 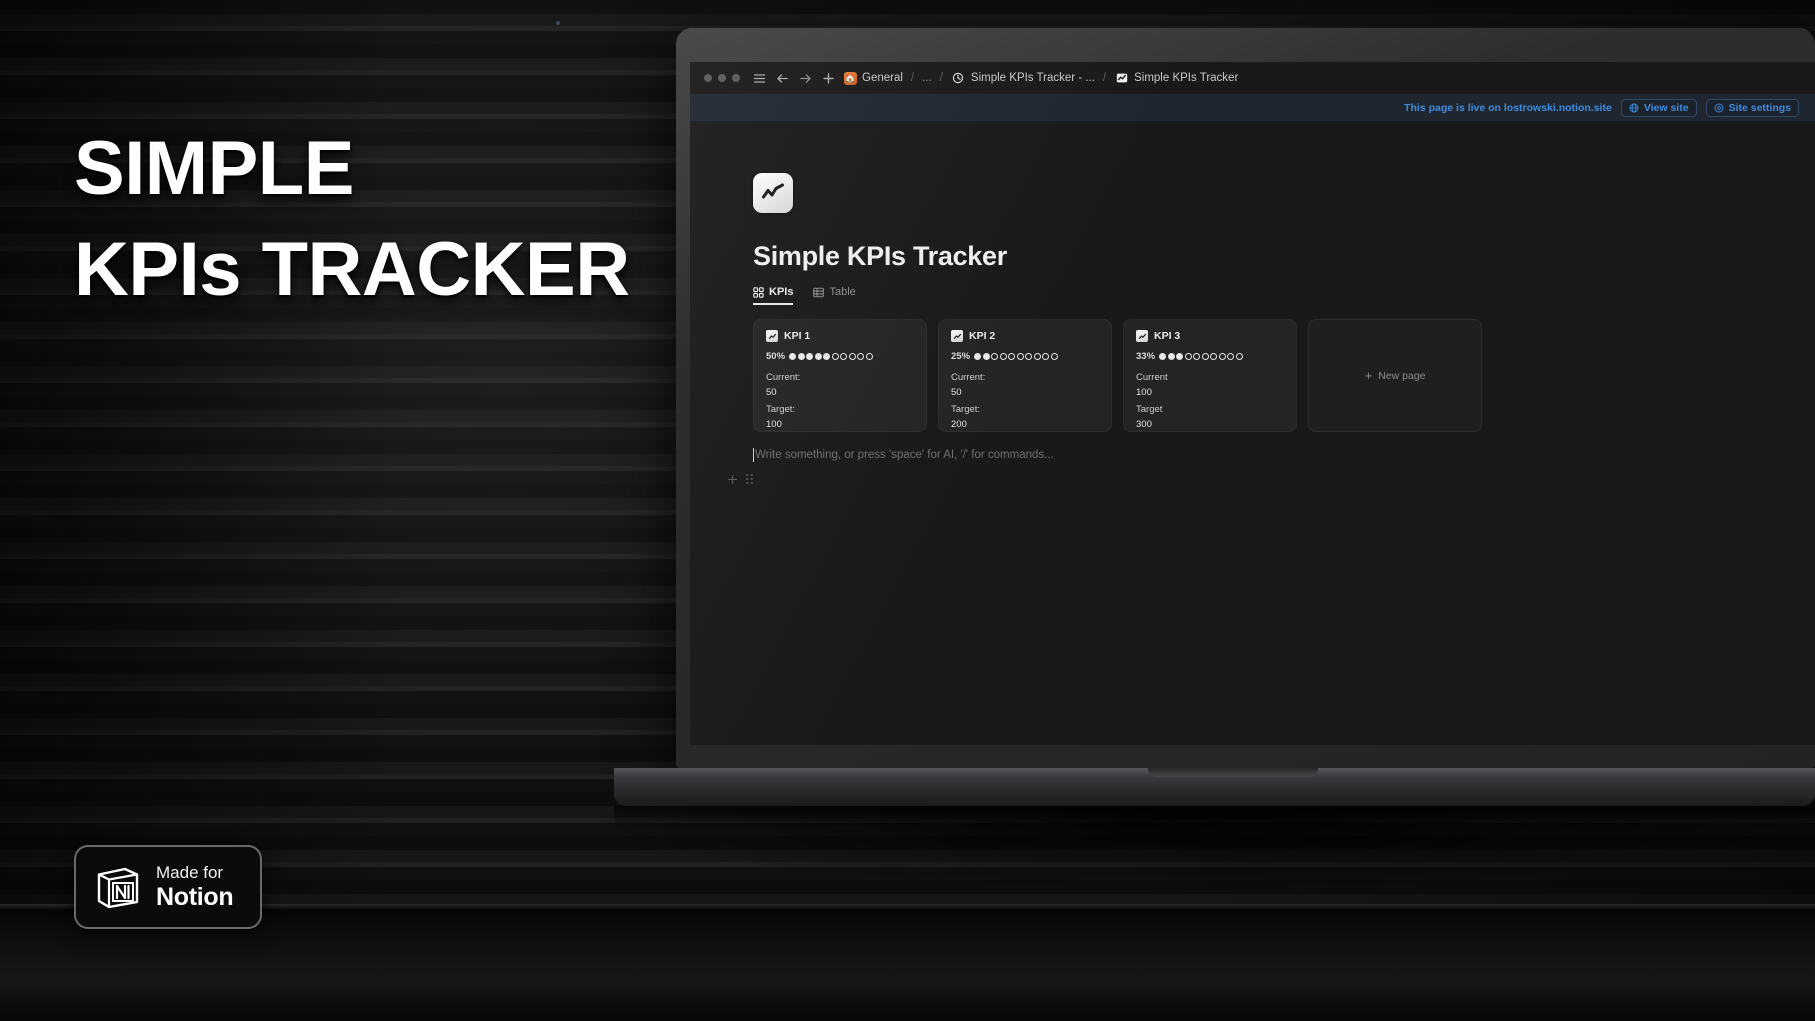 What do you see at coordinates (968, 377) in the screenshot?
I see `kpi-current-label: Current:` at bounding box center [968, 377].